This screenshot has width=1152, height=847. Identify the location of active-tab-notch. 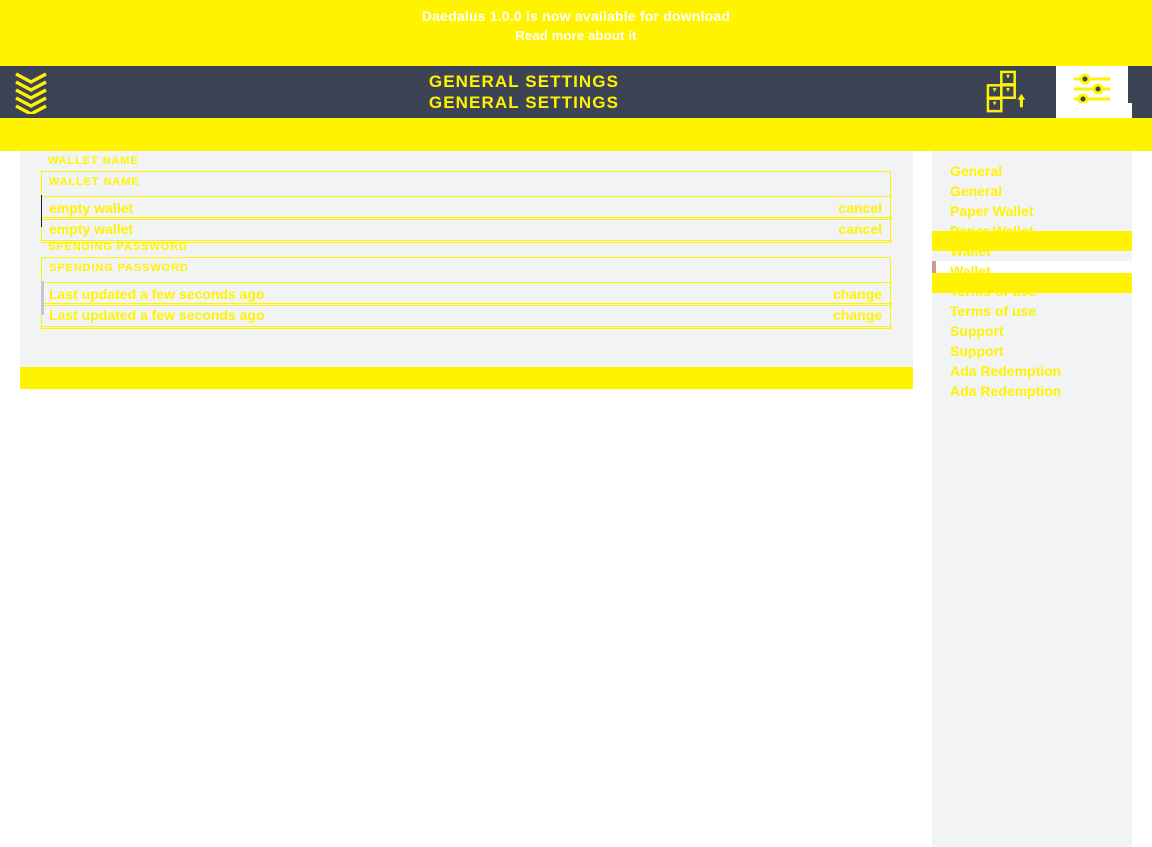
(1096, 110).